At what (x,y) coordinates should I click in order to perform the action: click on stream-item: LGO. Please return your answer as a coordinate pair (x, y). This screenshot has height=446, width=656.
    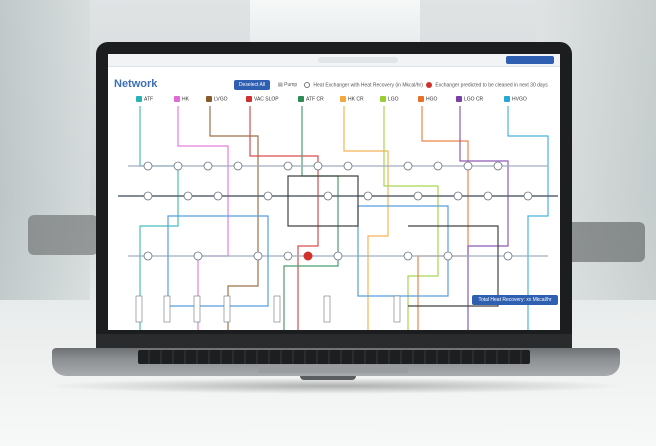
    Looking at the image, I should click on (389, 99).